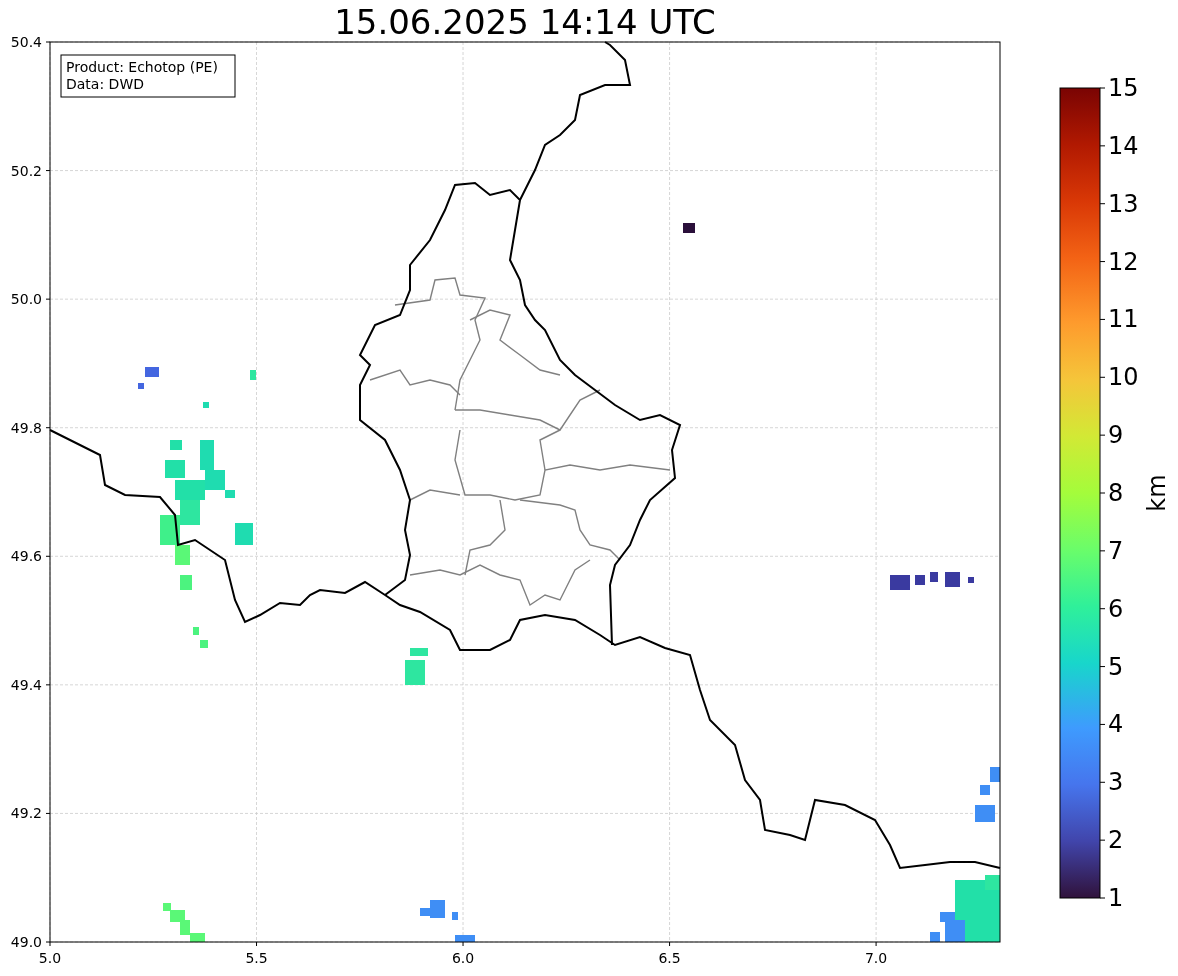  Describe the element at coordinates (26, 684) in the screenshot. I see `y-tick-label: 49.4` at that location.